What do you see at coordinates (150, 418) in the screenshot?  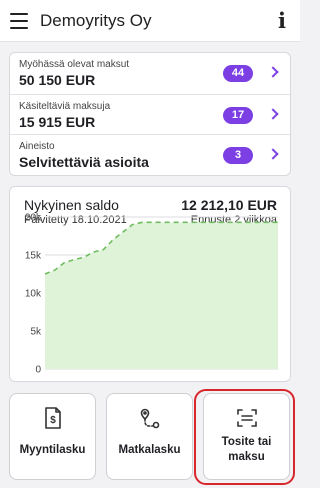 I see `route-pin-icon` at bounding box center [150, 418].